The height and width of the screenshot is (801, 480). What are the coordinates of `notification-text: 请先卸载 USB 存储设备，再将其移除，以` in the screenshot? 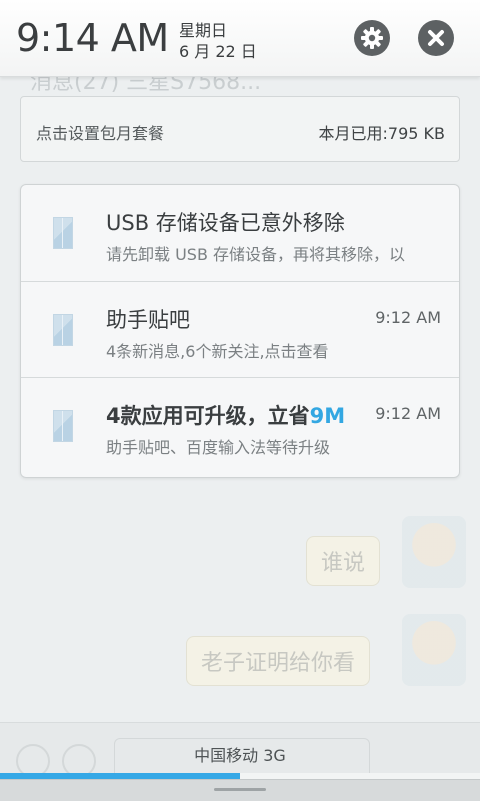 It's located at (256, 254).